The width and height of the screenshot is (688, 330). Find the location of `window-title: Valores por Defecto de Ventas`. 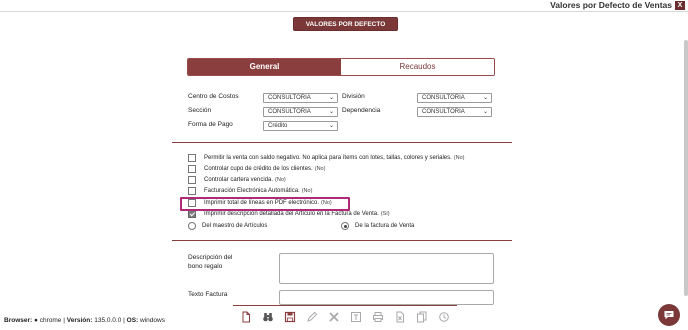

window-title: Valores por Defecto de Ventas is located at coordinates (611, 5).